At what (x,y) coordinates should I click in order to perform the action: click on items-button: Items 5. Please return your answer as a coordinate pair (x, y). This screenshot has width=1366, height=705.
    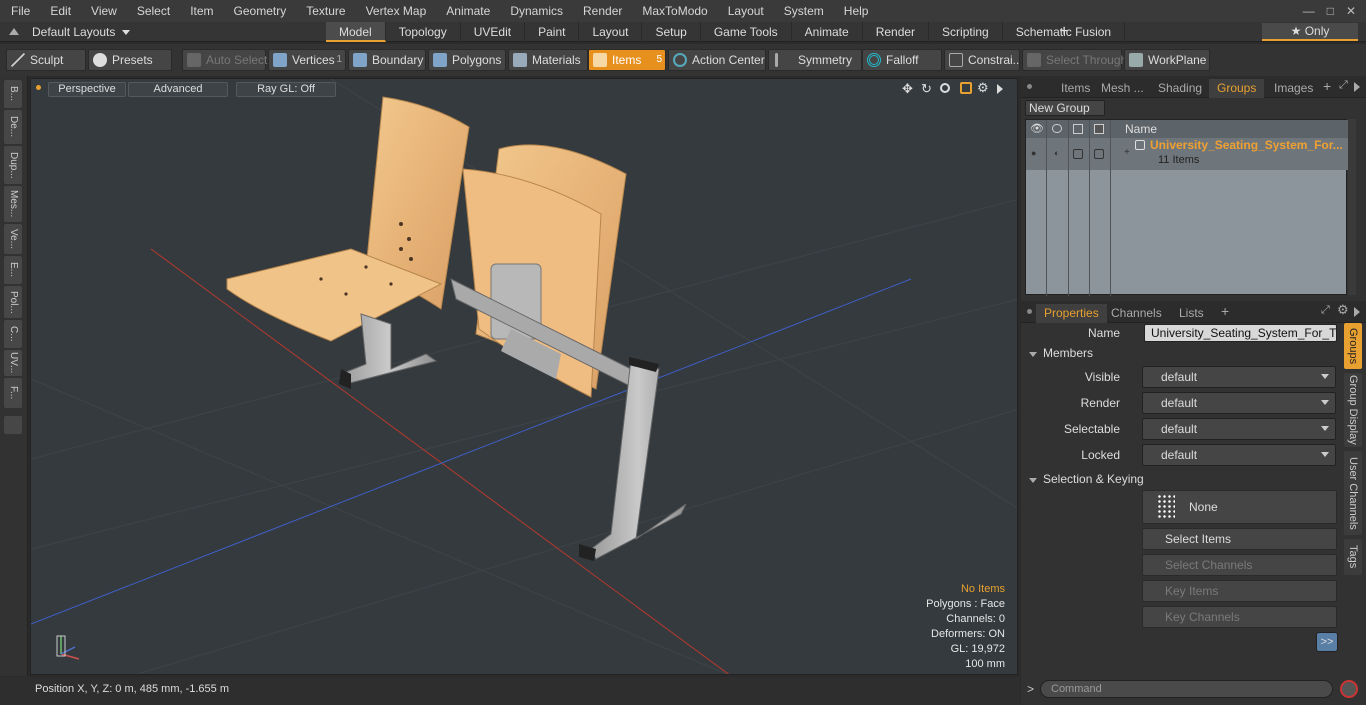
    Looking at the image, I should click on (627, 60).